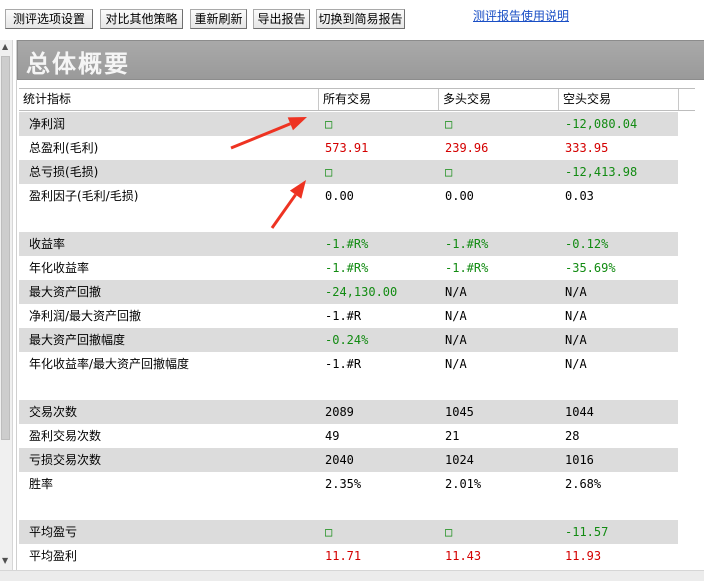  I want to click on table-row: 总盈利(毛利) 573.91 239.96 333.95, so click(348, 148).